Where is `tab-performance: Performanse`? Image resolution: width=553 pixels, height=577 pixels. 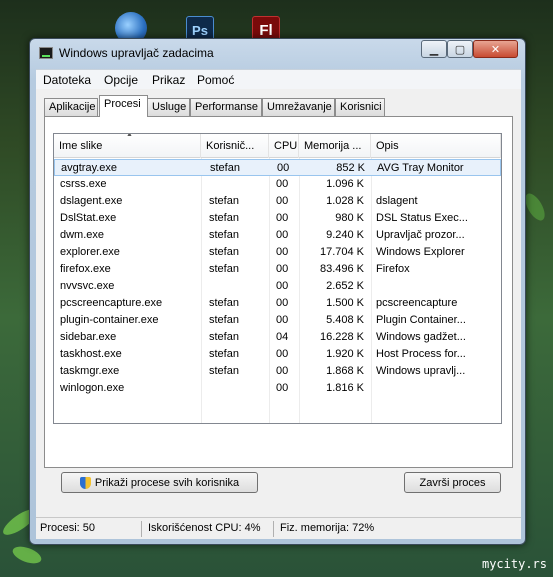
tab-performance: Performanse is located at coordinates (226, 107).